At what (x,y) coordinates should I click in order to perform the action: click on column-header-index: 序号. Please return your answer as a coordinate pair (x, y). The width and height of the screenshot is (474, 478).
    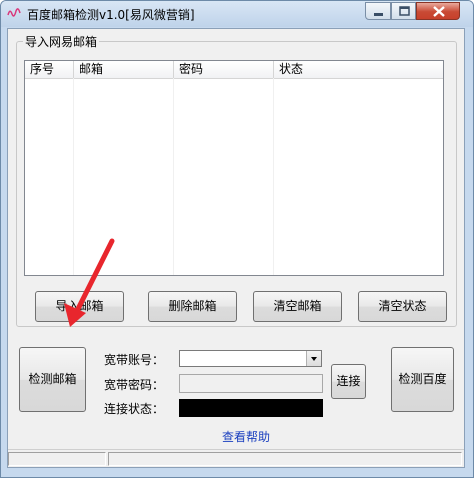
    Looking at the image, I should click on (49, 69).